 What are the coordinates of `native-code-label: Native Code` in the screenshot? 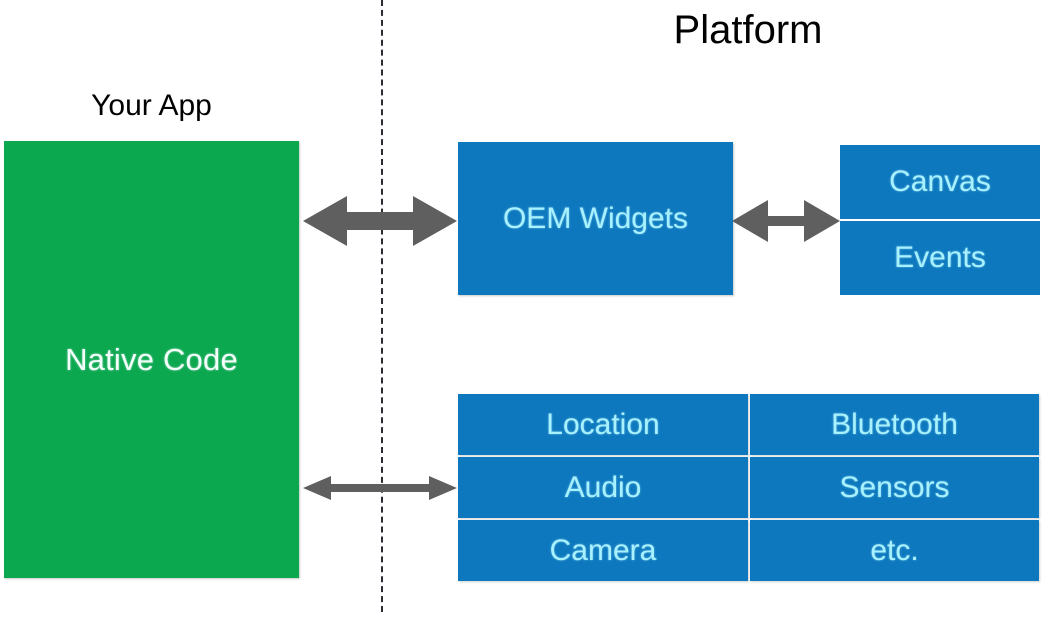 It's located at (151, 359).